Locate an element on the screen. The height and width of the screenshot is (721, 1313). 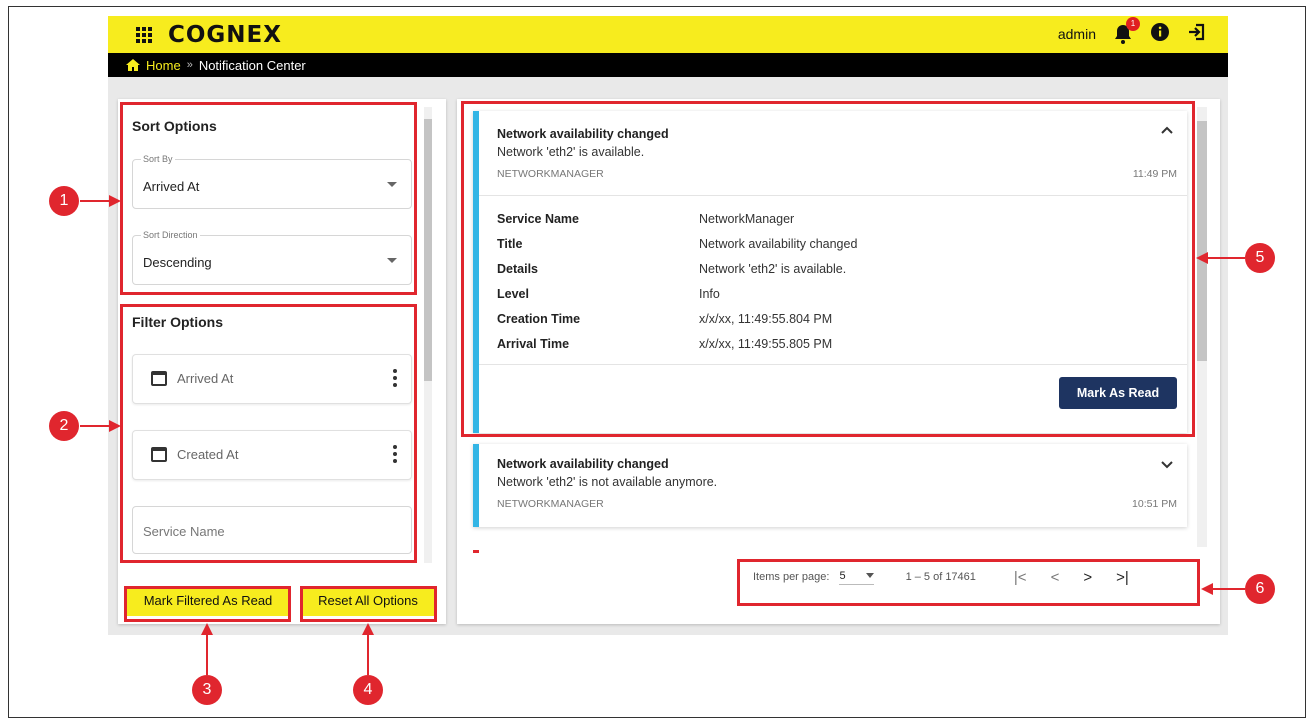
callout-box-paginator is located at coordinates (968, 582).